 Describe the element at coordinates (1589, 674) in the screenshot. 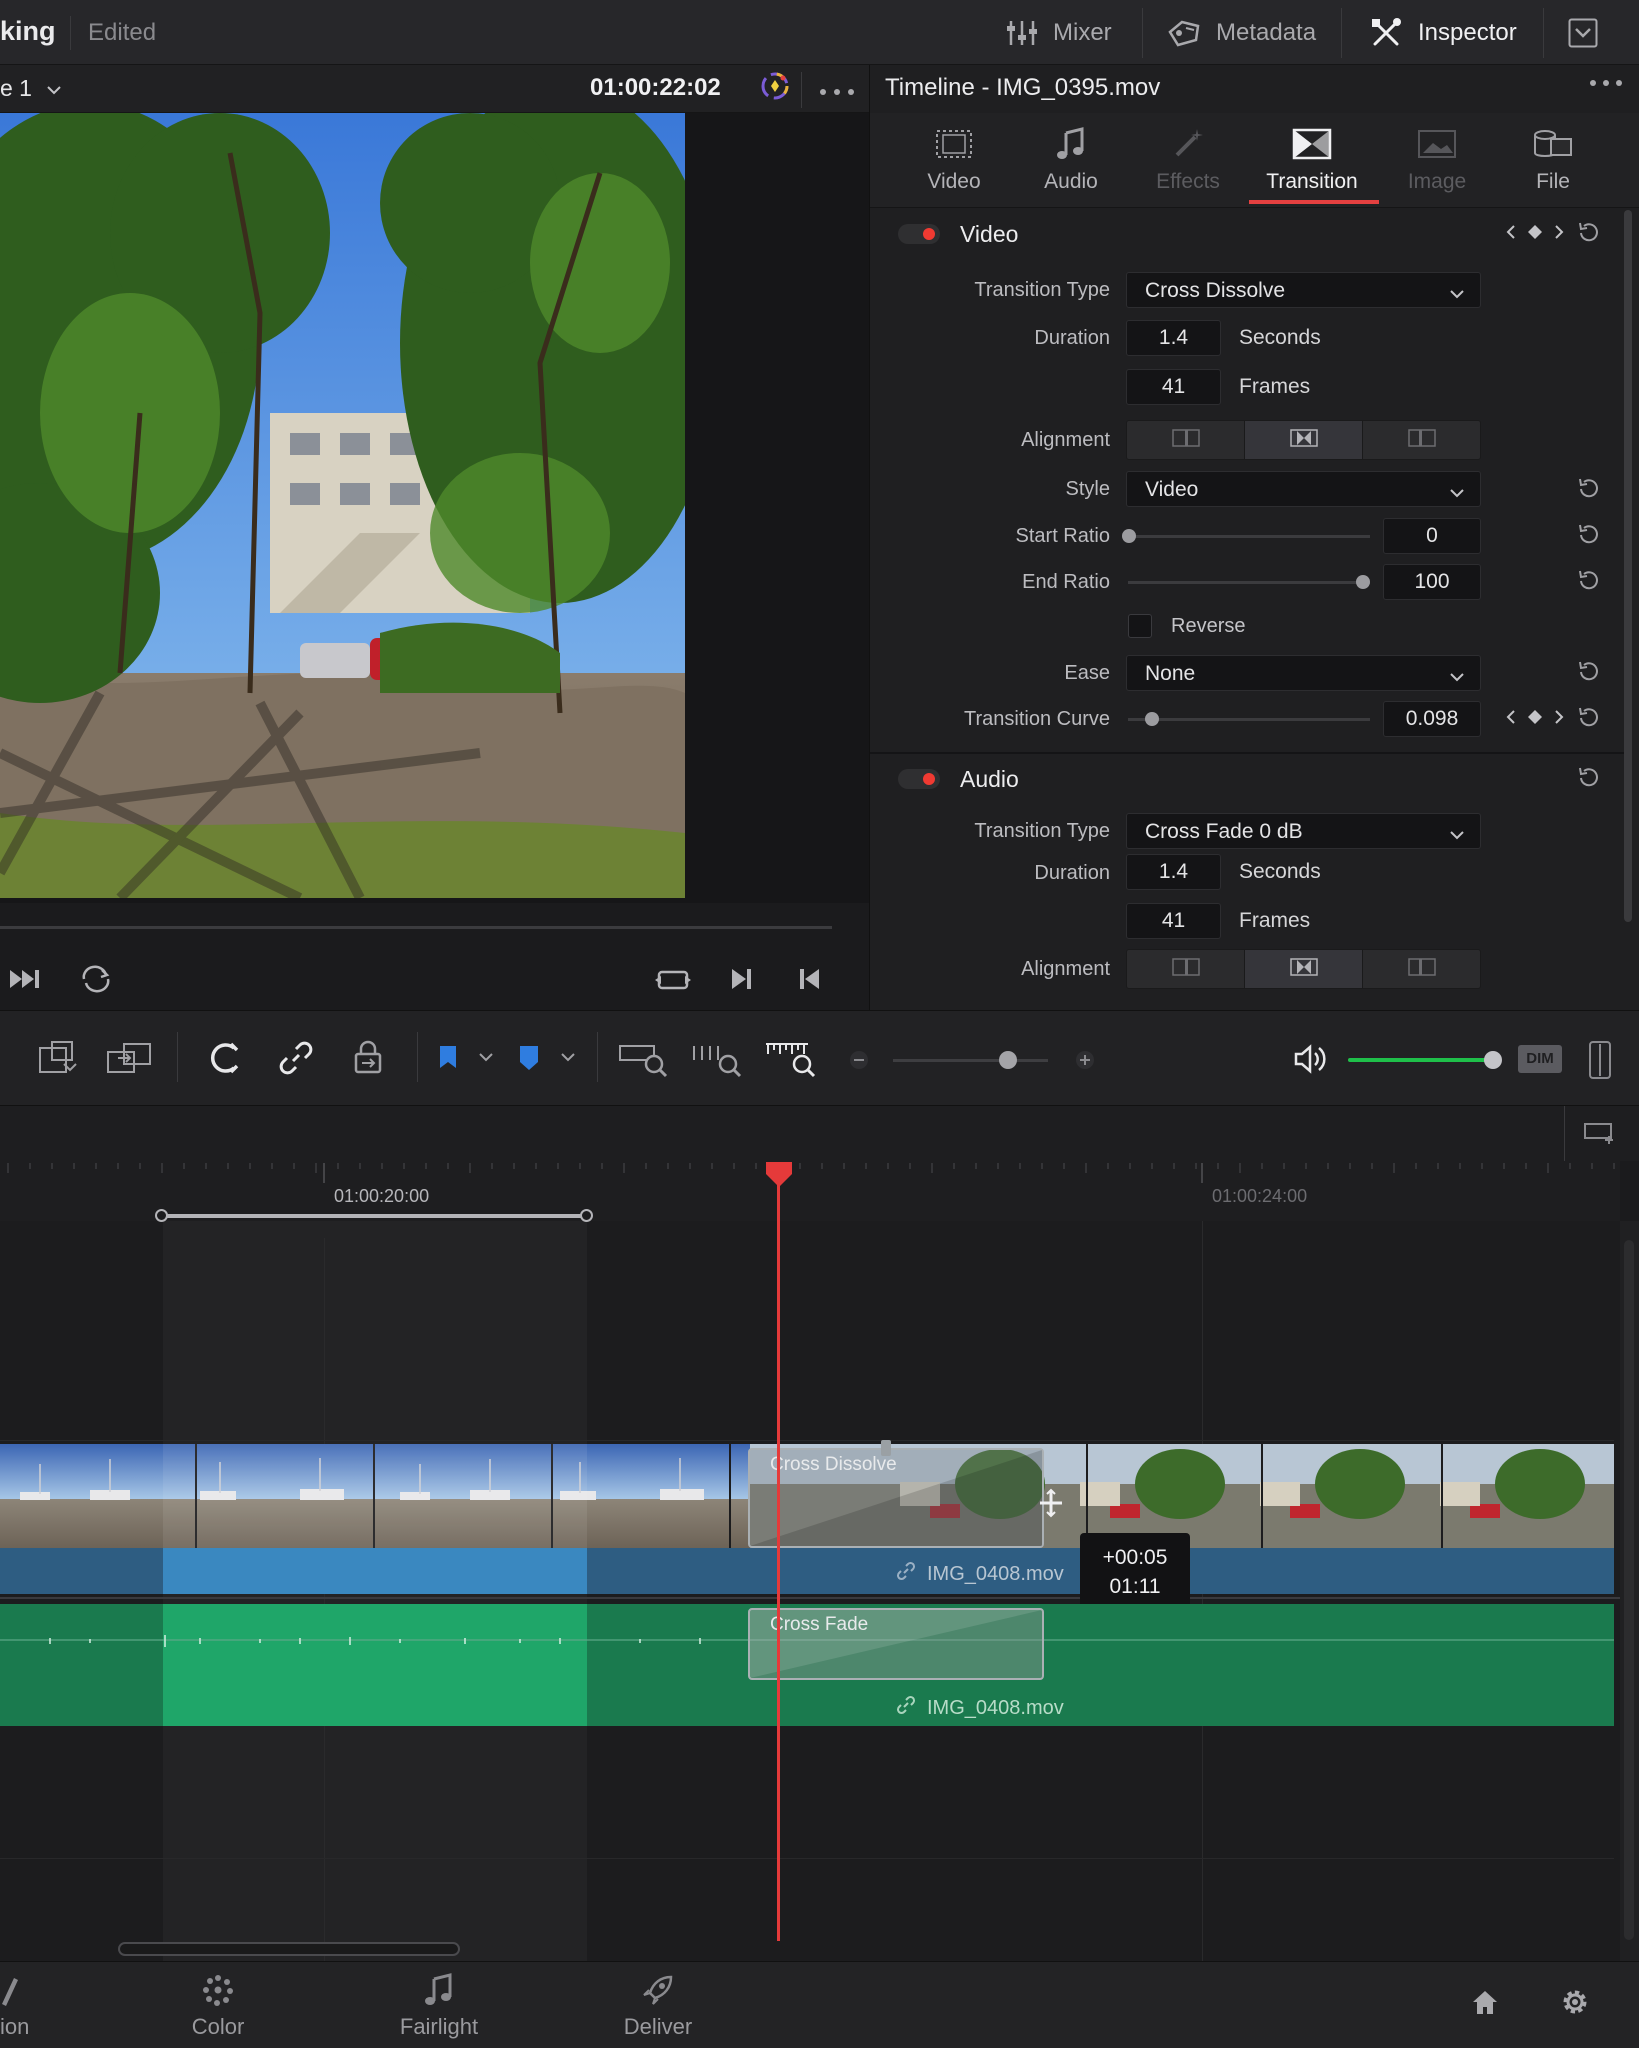

I see `reset-ease-button` at that location.